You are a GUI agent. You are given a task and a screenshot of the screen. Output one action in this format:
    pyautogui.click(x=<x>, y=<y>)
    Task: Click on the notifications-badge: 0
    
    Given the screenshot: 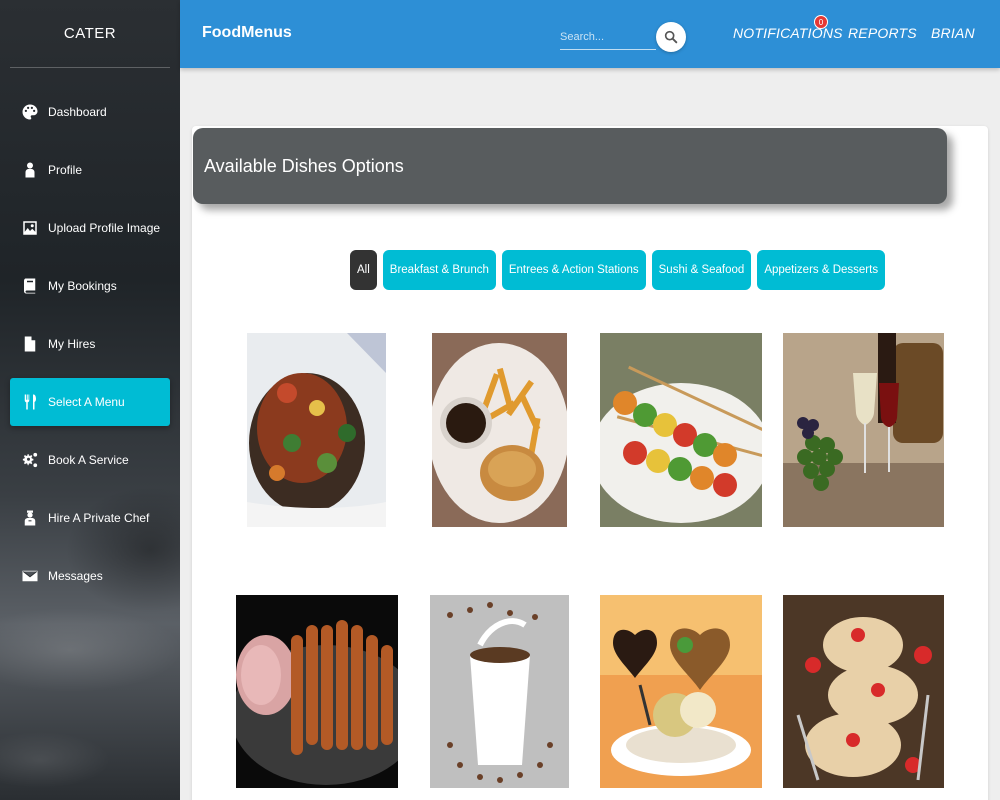 What is the action you would take?
    pyautogui.click(x=821, y=22)
    